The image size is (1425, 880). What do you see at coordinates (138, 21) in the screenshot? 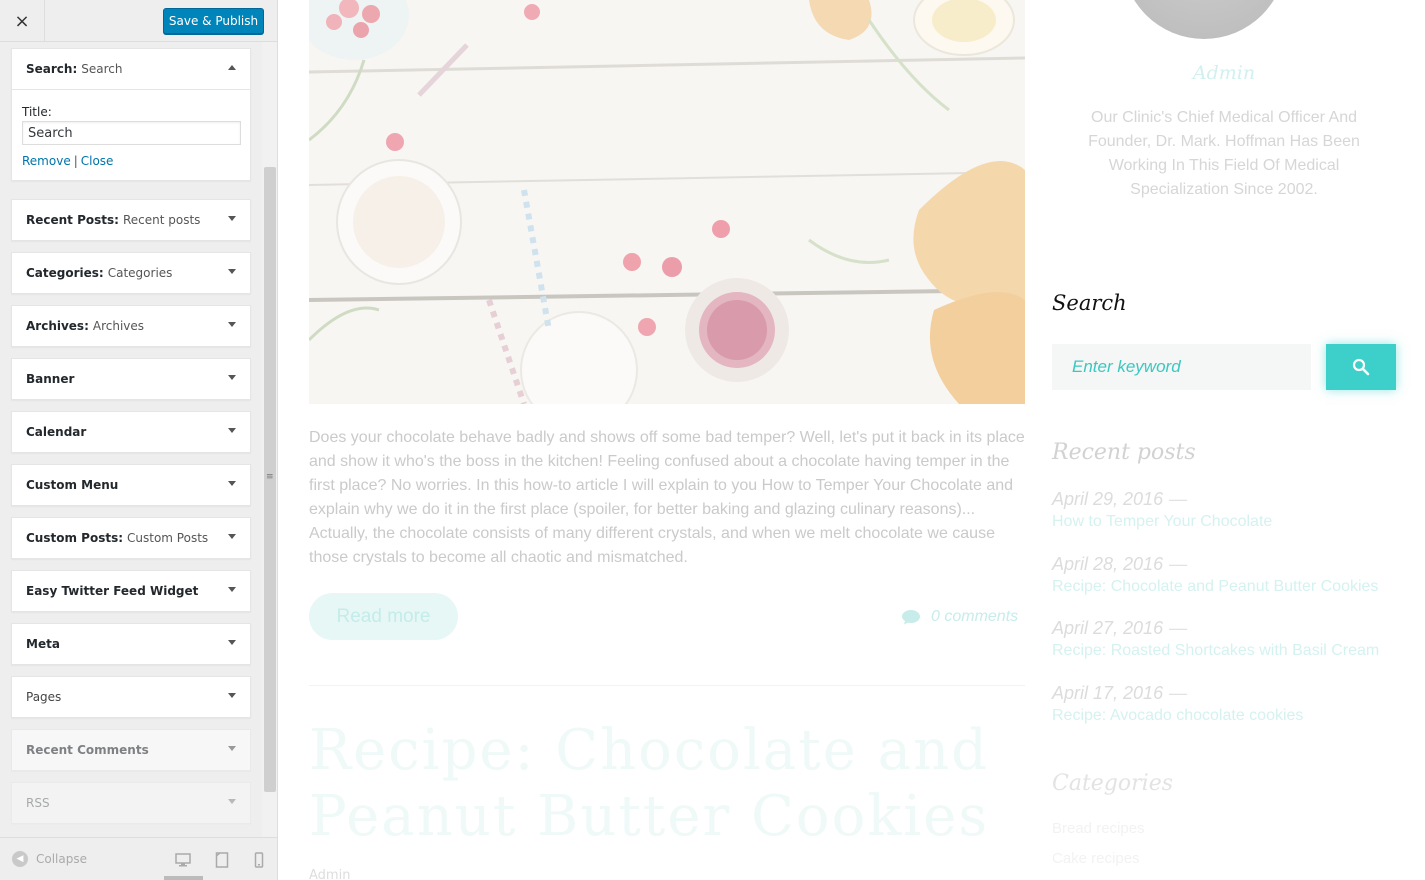
I see `customizer-header: × Save & Publish` at bounding box center [138, 21].